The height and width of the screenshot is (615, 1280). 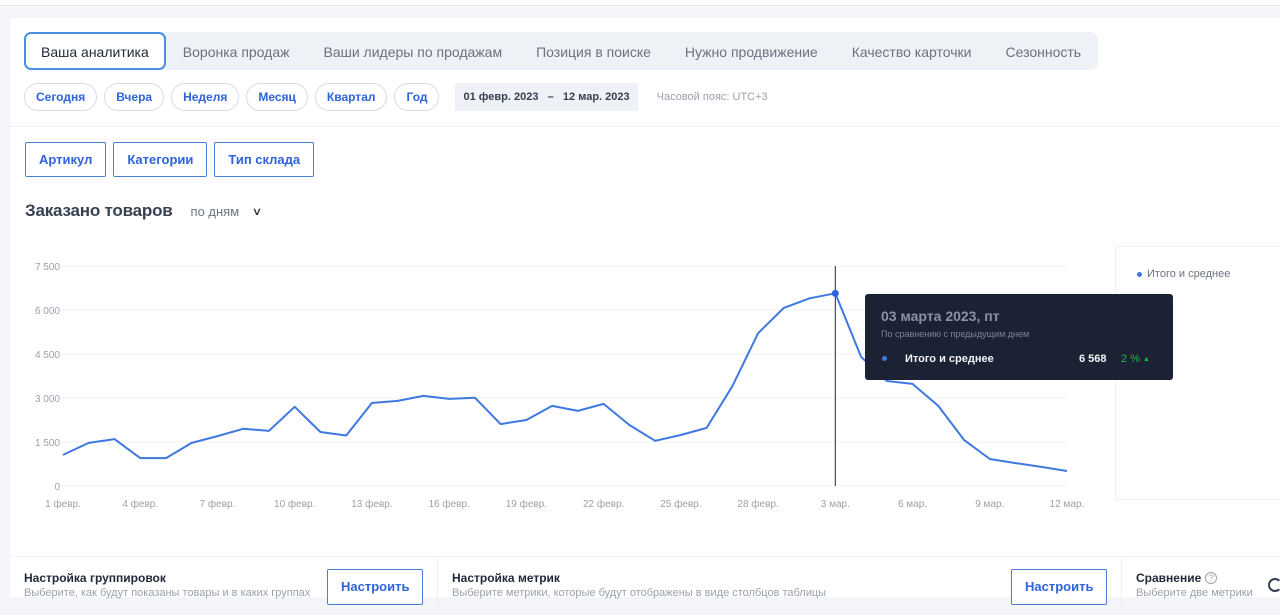 I want to click on x-tick-label: 22 февр., so click(x=603, y=504).